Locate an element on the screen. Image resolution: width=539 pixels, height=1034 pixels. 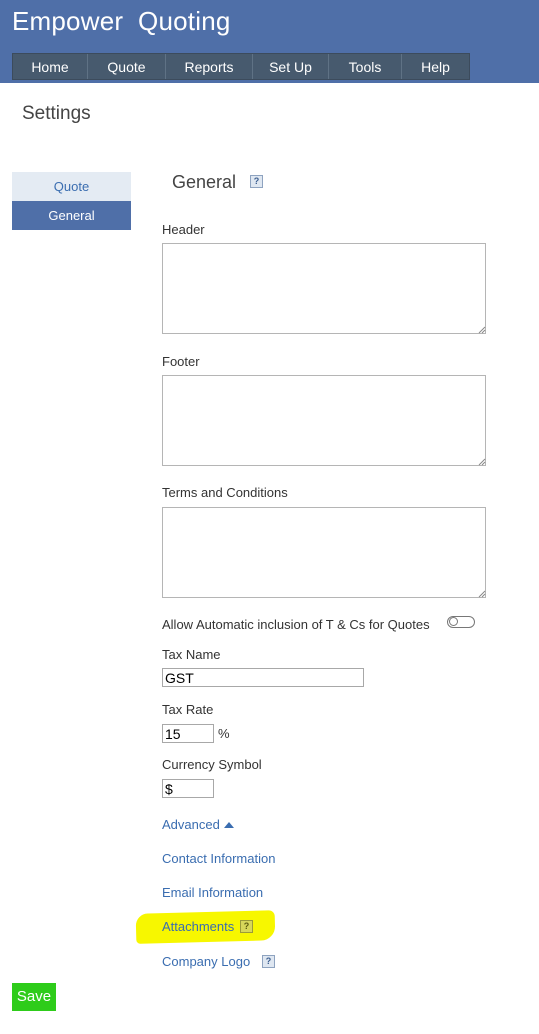
section-title: General is located at coordinates (204, 182).